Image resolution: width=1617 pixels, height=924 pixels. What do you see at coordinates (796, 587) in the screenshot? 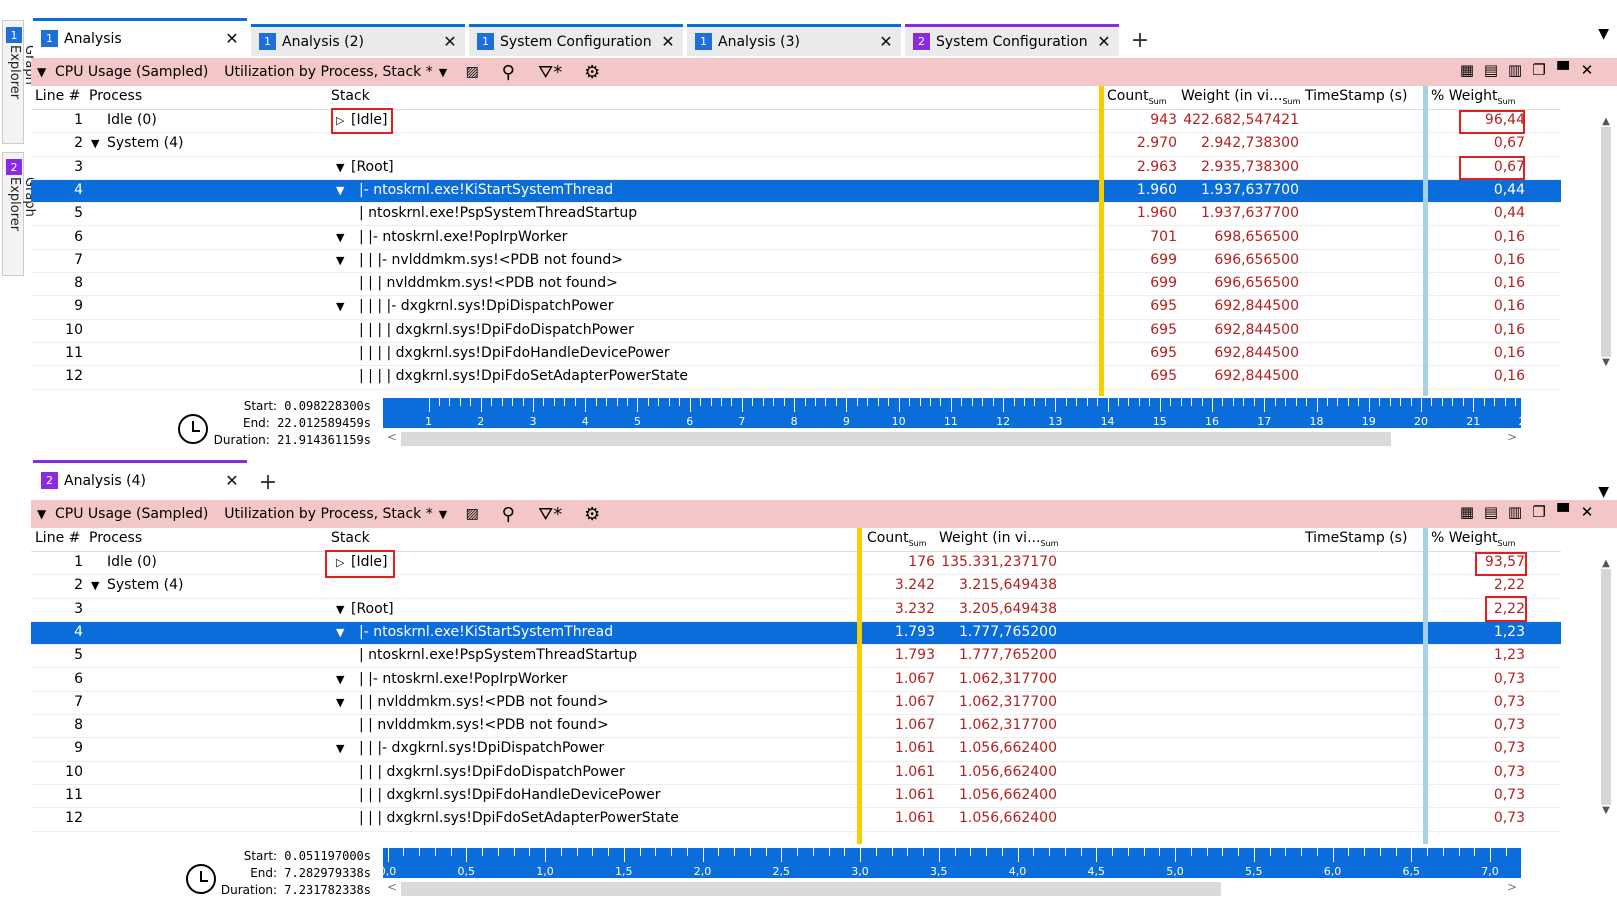
I see `table-row: 2 ▼ System (4) 3.242 3.215,649438 2,22` at bounding box center [796, 587].